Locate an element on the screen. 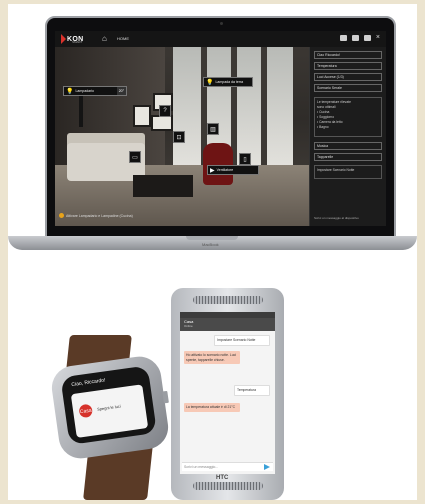 This screenshot has height=504, width=425. control-chip-lampada: 💡 Lampada da terra is located at coordinates (228, 82).